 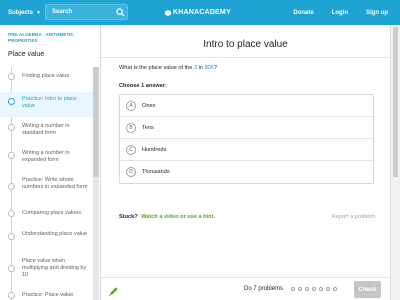 I want to click on subjects-menu: Subjects ▼, so click(x=24, y=12).